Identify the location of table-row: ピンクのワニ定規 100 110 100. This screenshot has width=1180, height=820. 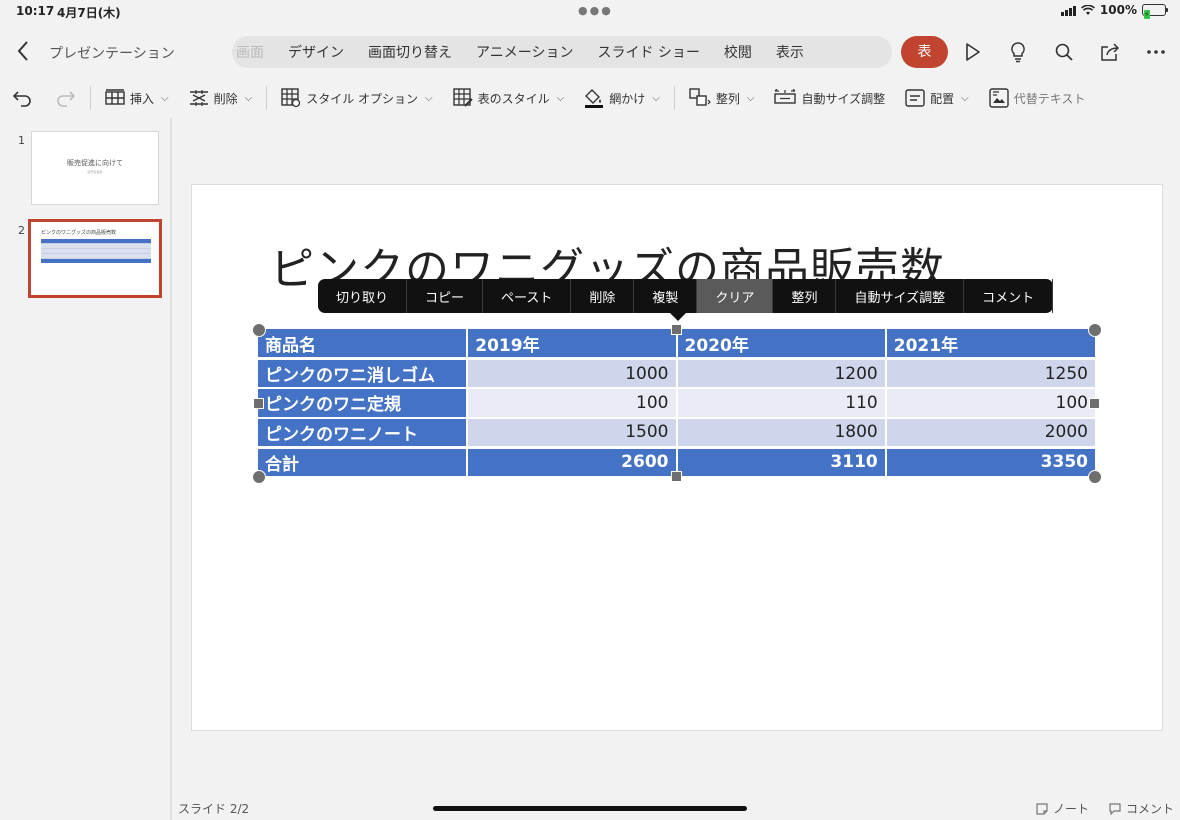
(676, 403).